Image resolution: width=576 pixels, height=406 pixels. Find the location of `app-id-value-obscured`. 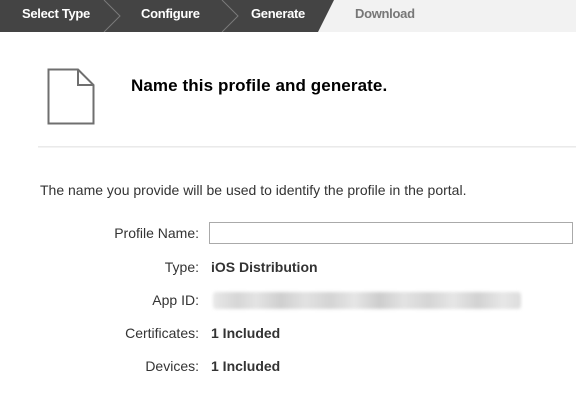

app-id-value-obscured is located at coordinates (367, 300).